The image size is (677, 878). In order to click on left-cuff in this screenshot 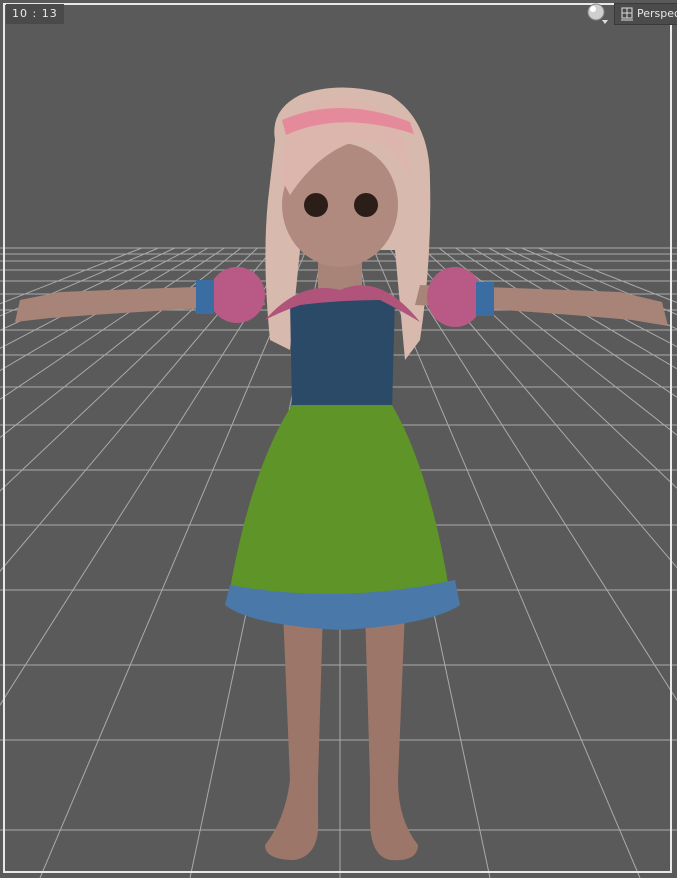, I will do `click(205, 297)`.